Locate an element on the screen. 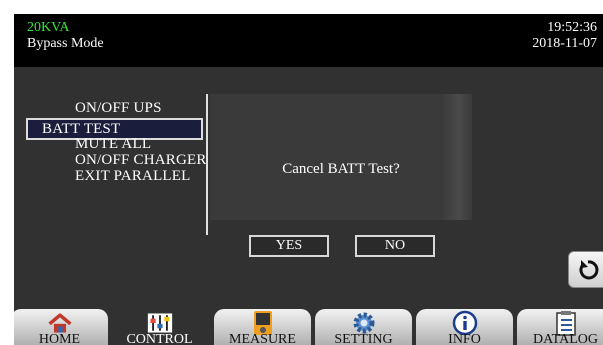  menu-item-mute-all: MUTE ALL is located at coordinates (113, 144).